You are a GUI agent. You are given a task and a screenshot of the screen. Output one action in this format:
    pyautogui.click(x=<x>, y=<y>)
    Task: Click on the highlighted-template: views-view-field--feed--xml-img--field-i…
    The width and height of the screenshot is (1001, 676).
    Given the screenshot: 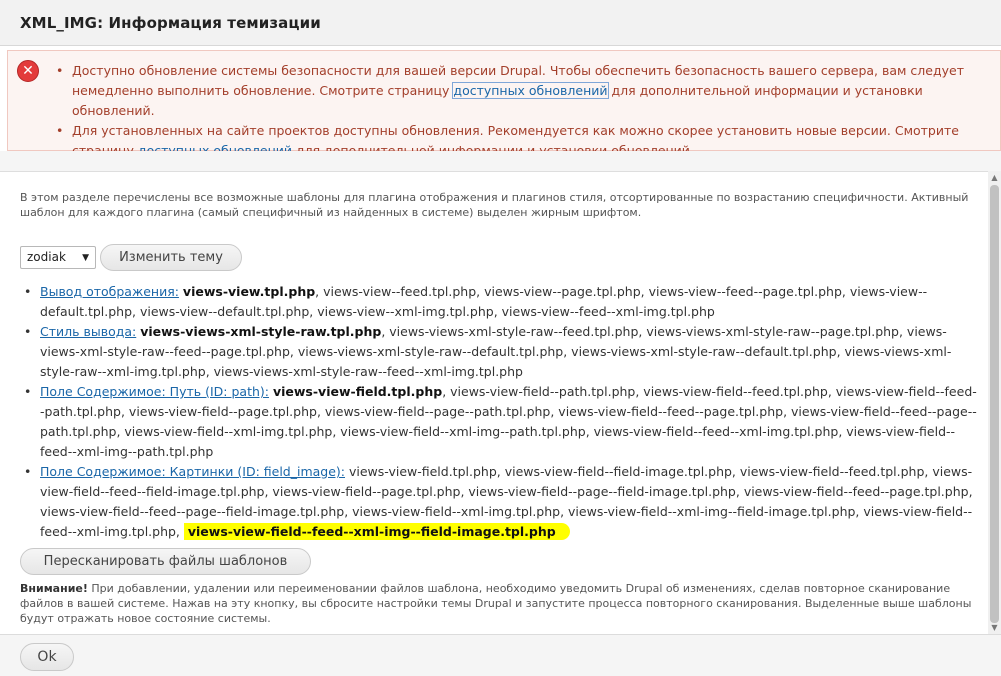 What is the action you would take?
    pyautogui.click(x=376, y=531)
    